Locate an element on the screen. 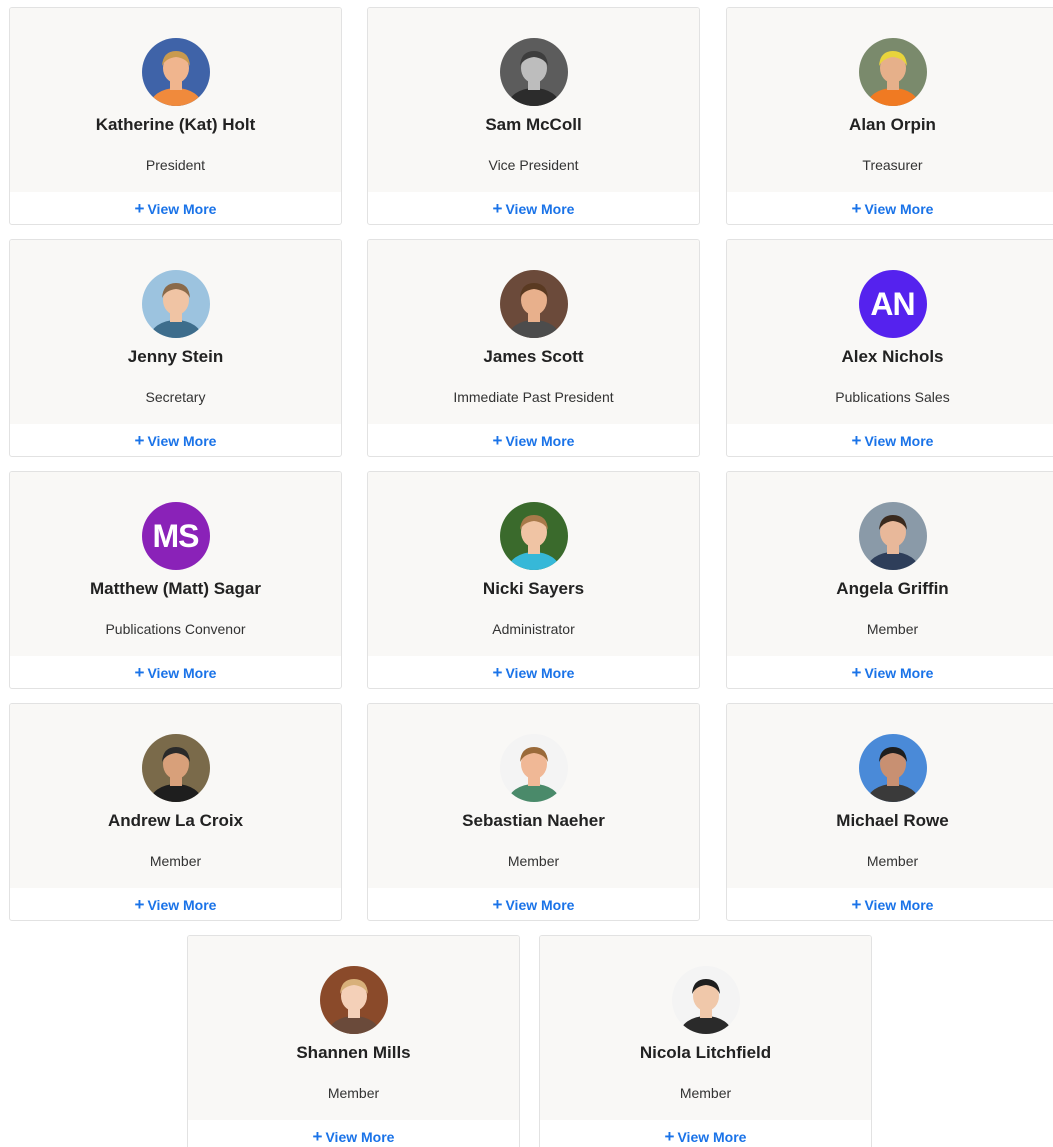 The image size is (1053, 1147). member-avatar: AN is located at coordinates (892, 304).